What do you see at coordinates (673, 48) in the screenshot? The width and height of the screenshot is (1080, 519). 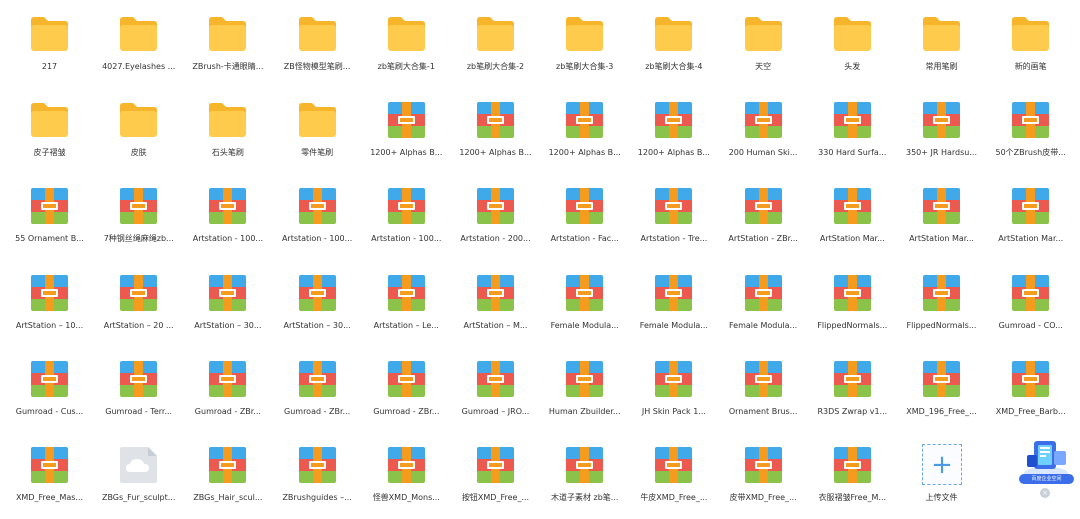 I see `folder-item: zb笔刷大合集-4` at bounding box center [673, 48].